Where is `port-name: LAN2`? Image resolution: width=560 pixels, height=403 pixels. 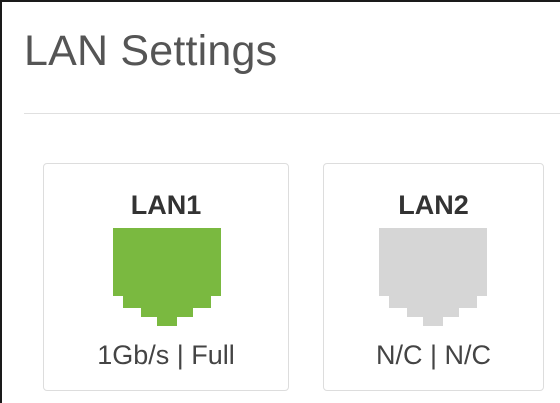 port-name: LAN2 is located at coordinates (433, 205).